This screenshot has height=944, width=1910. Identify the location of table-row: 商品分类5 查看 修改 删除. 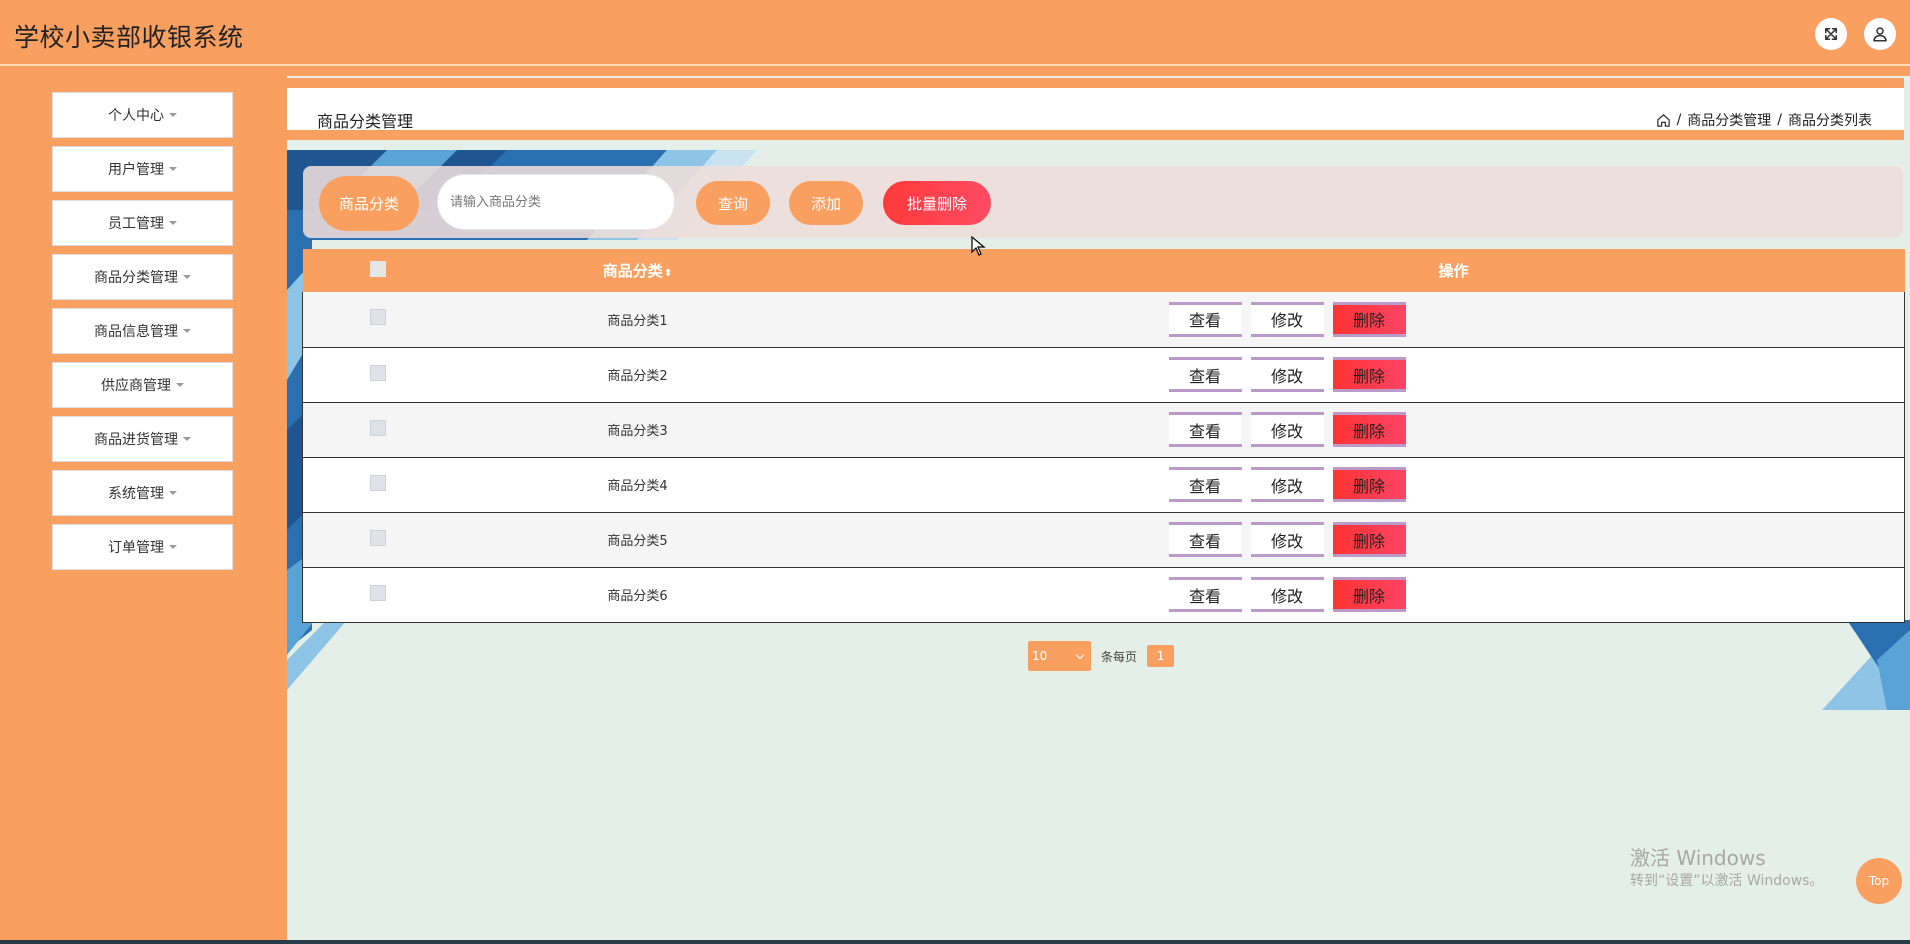
(1103, 539).